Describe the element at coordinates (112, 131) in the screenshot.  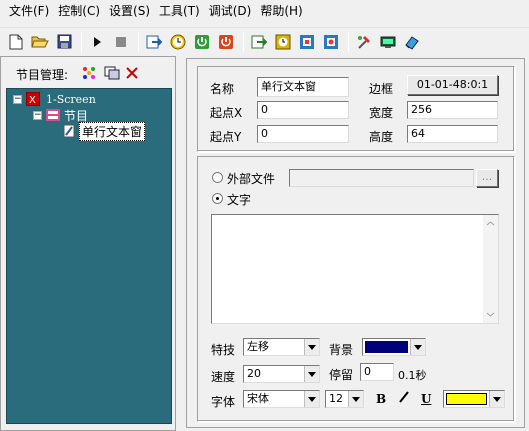
I see `tree-text-window-label: 单行文本窗` at that location.